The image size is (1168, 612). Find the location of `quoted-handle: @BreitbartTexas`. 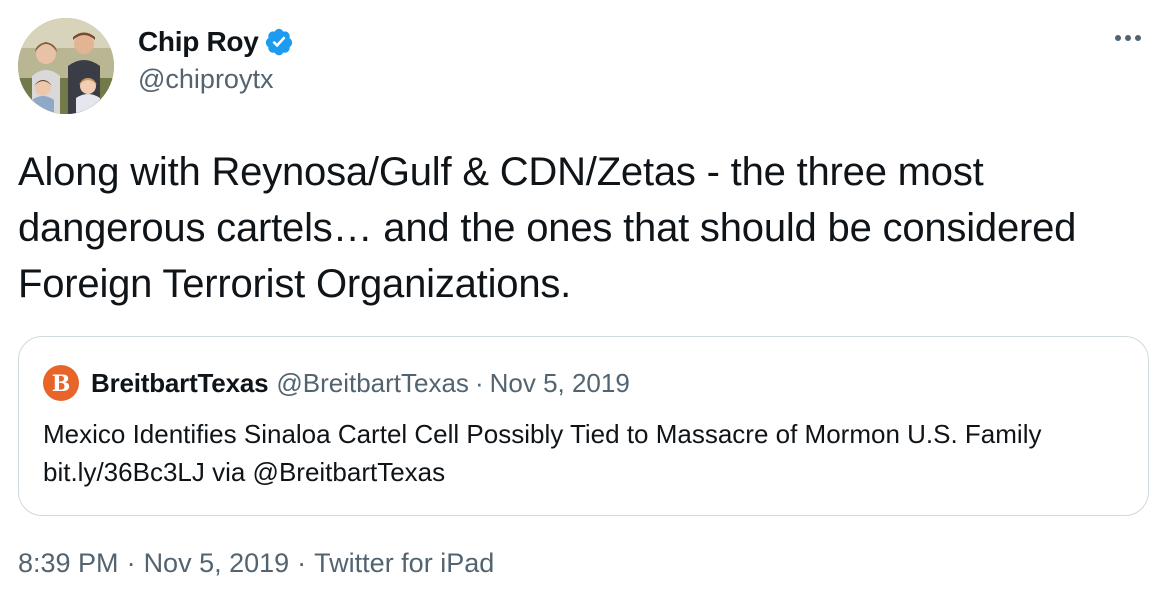

quoted-handle: @BreitbartTexas is located at coordinates (372, 382).